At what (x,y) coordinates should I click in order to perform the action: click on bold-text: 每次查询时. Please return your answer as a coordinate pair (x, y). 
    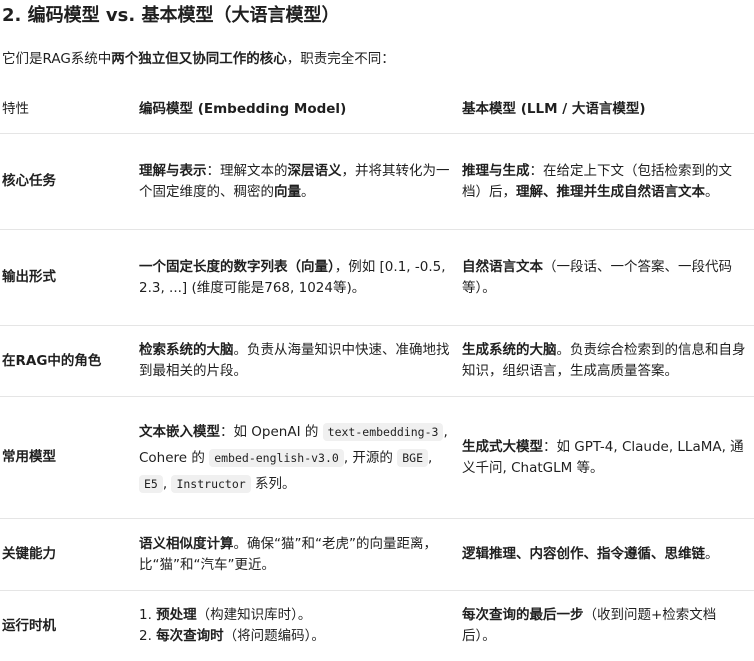
    Looking at the image, I should click on (190, 636).